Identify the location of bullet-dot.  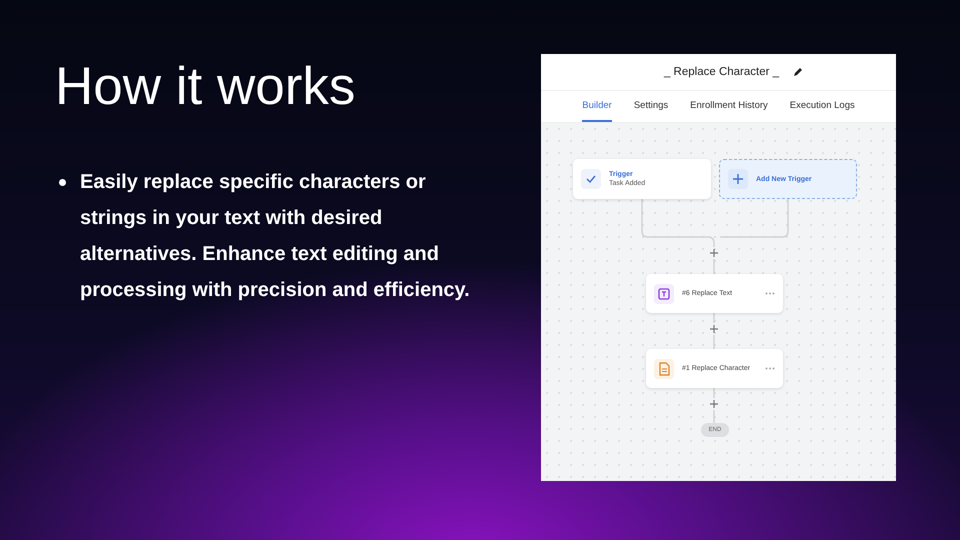
(62, 182).